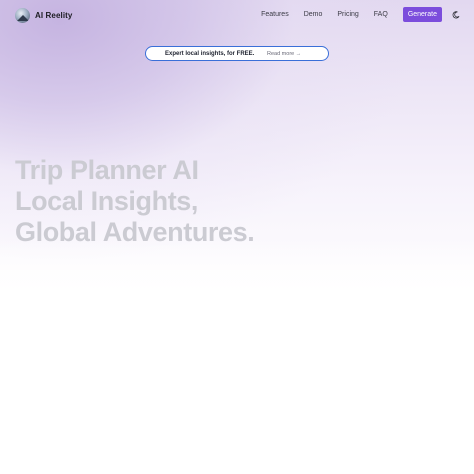  I want to click on nav-link-features: Features, so click(275, 14).